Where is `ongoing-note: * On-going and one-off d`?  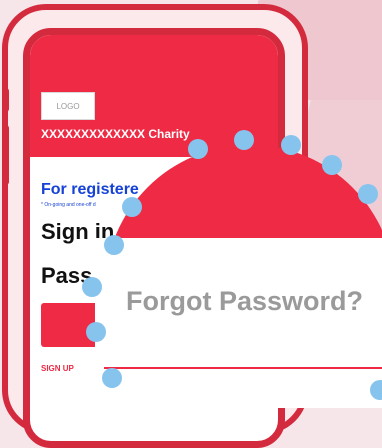 ongoing-note: * On-going and one-off d is located at coordinates (68, 205).